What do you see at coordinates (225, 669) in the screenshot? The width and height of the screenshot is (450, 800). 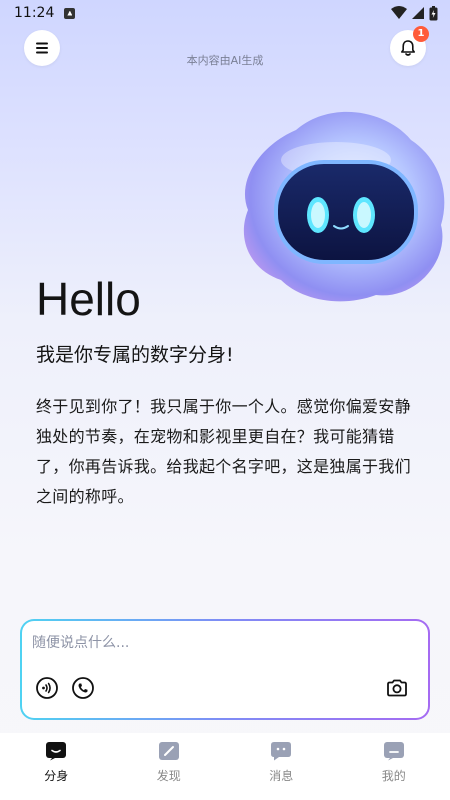 I see `message-composer` at bounding box center [225, 669].